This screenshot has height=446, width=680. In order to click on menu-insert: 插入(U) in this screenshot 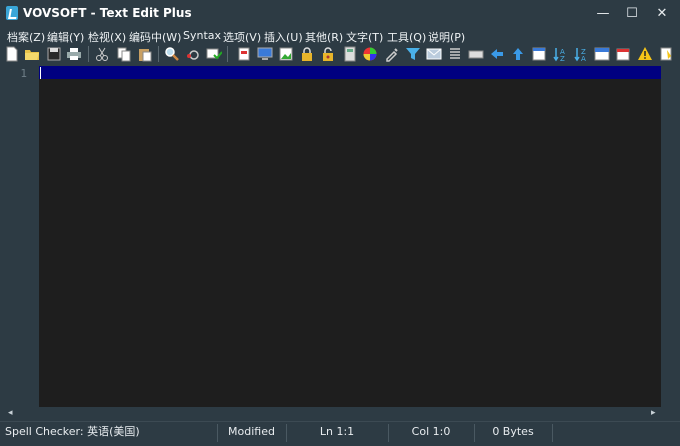, I will do `click(283, 37)`.